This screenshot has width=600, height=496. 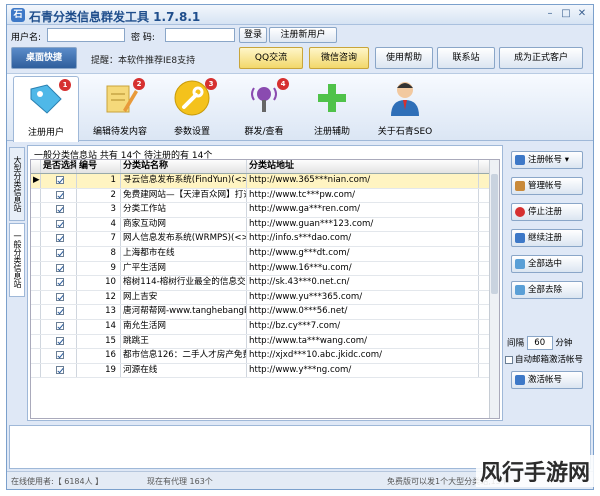 What do you see at coordinates (547, 160) in the screenshot?
I see `register-account-button: 注册帐号 ▾` at bounding box center [547, 160].